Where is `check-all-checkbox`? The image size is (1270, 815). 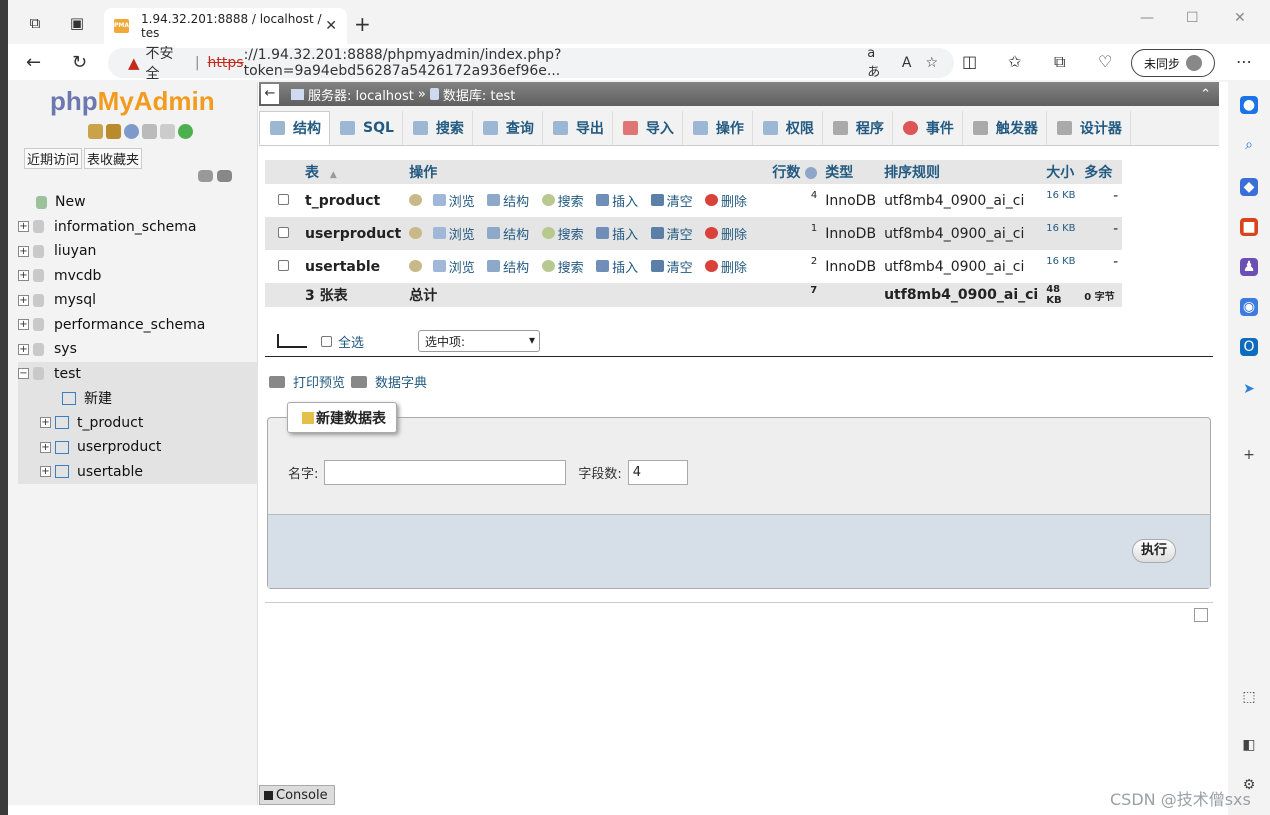
check-all-checkbox is located at coordinates (326, 341).